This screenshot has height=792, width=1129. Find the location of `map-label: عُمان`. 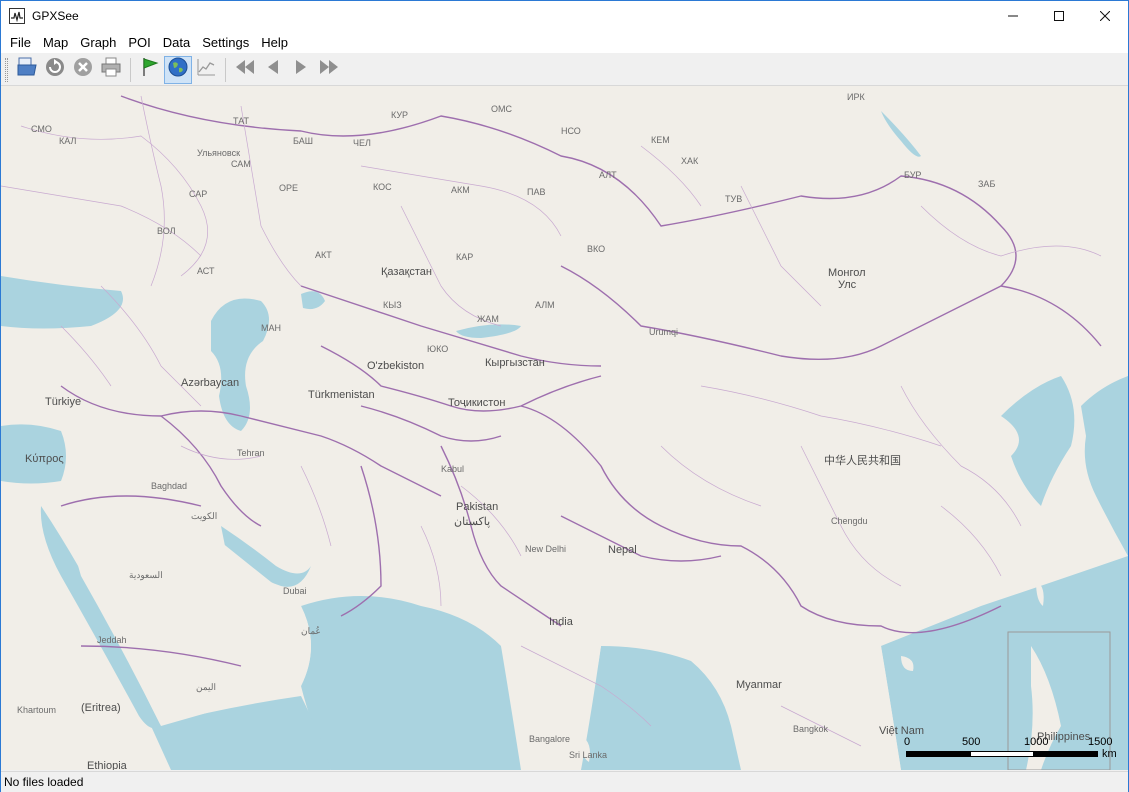

map-label: عُمان is located at coordinates (311, 631).